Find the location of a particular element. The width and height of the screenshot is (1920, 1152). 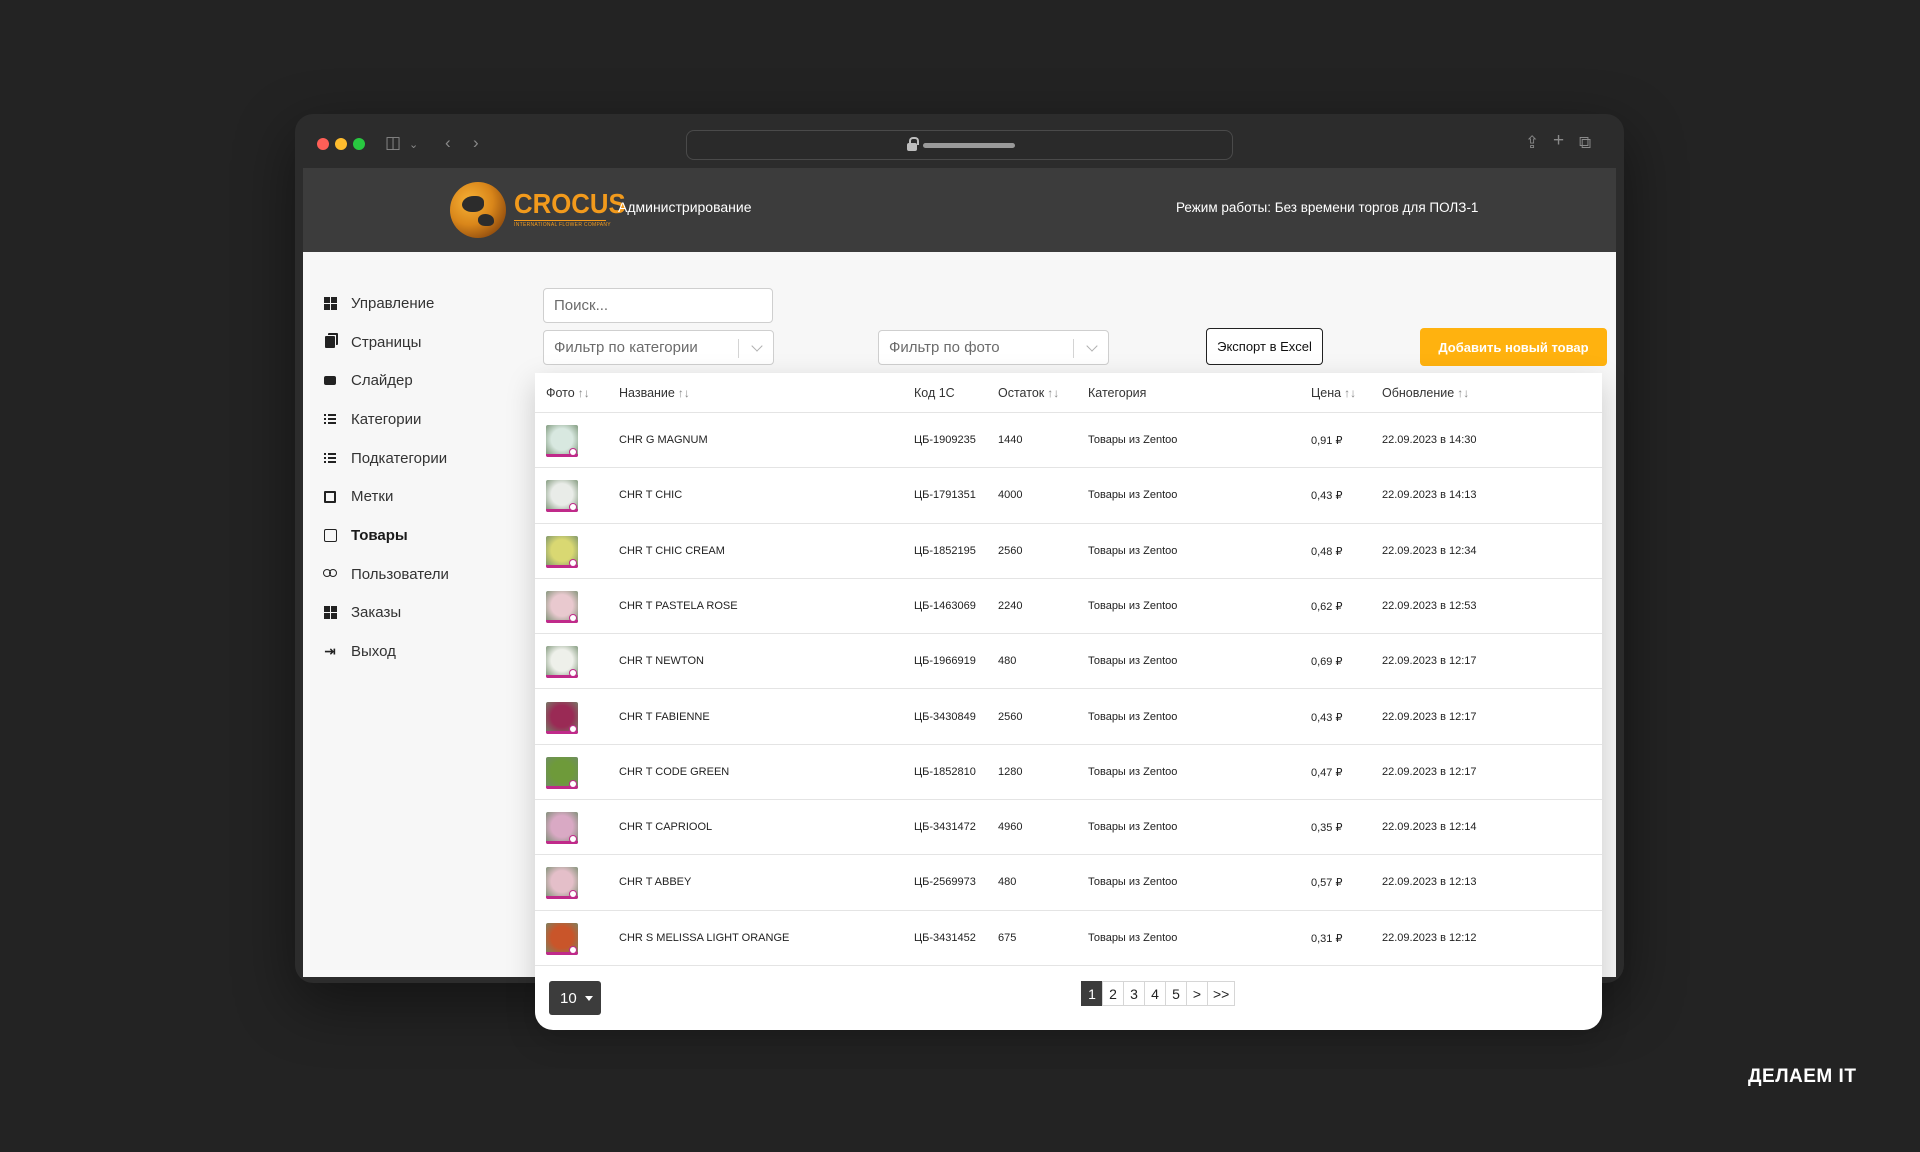

cell-name: CHR T CAPRIOOL is located at coordinates (666, 827).